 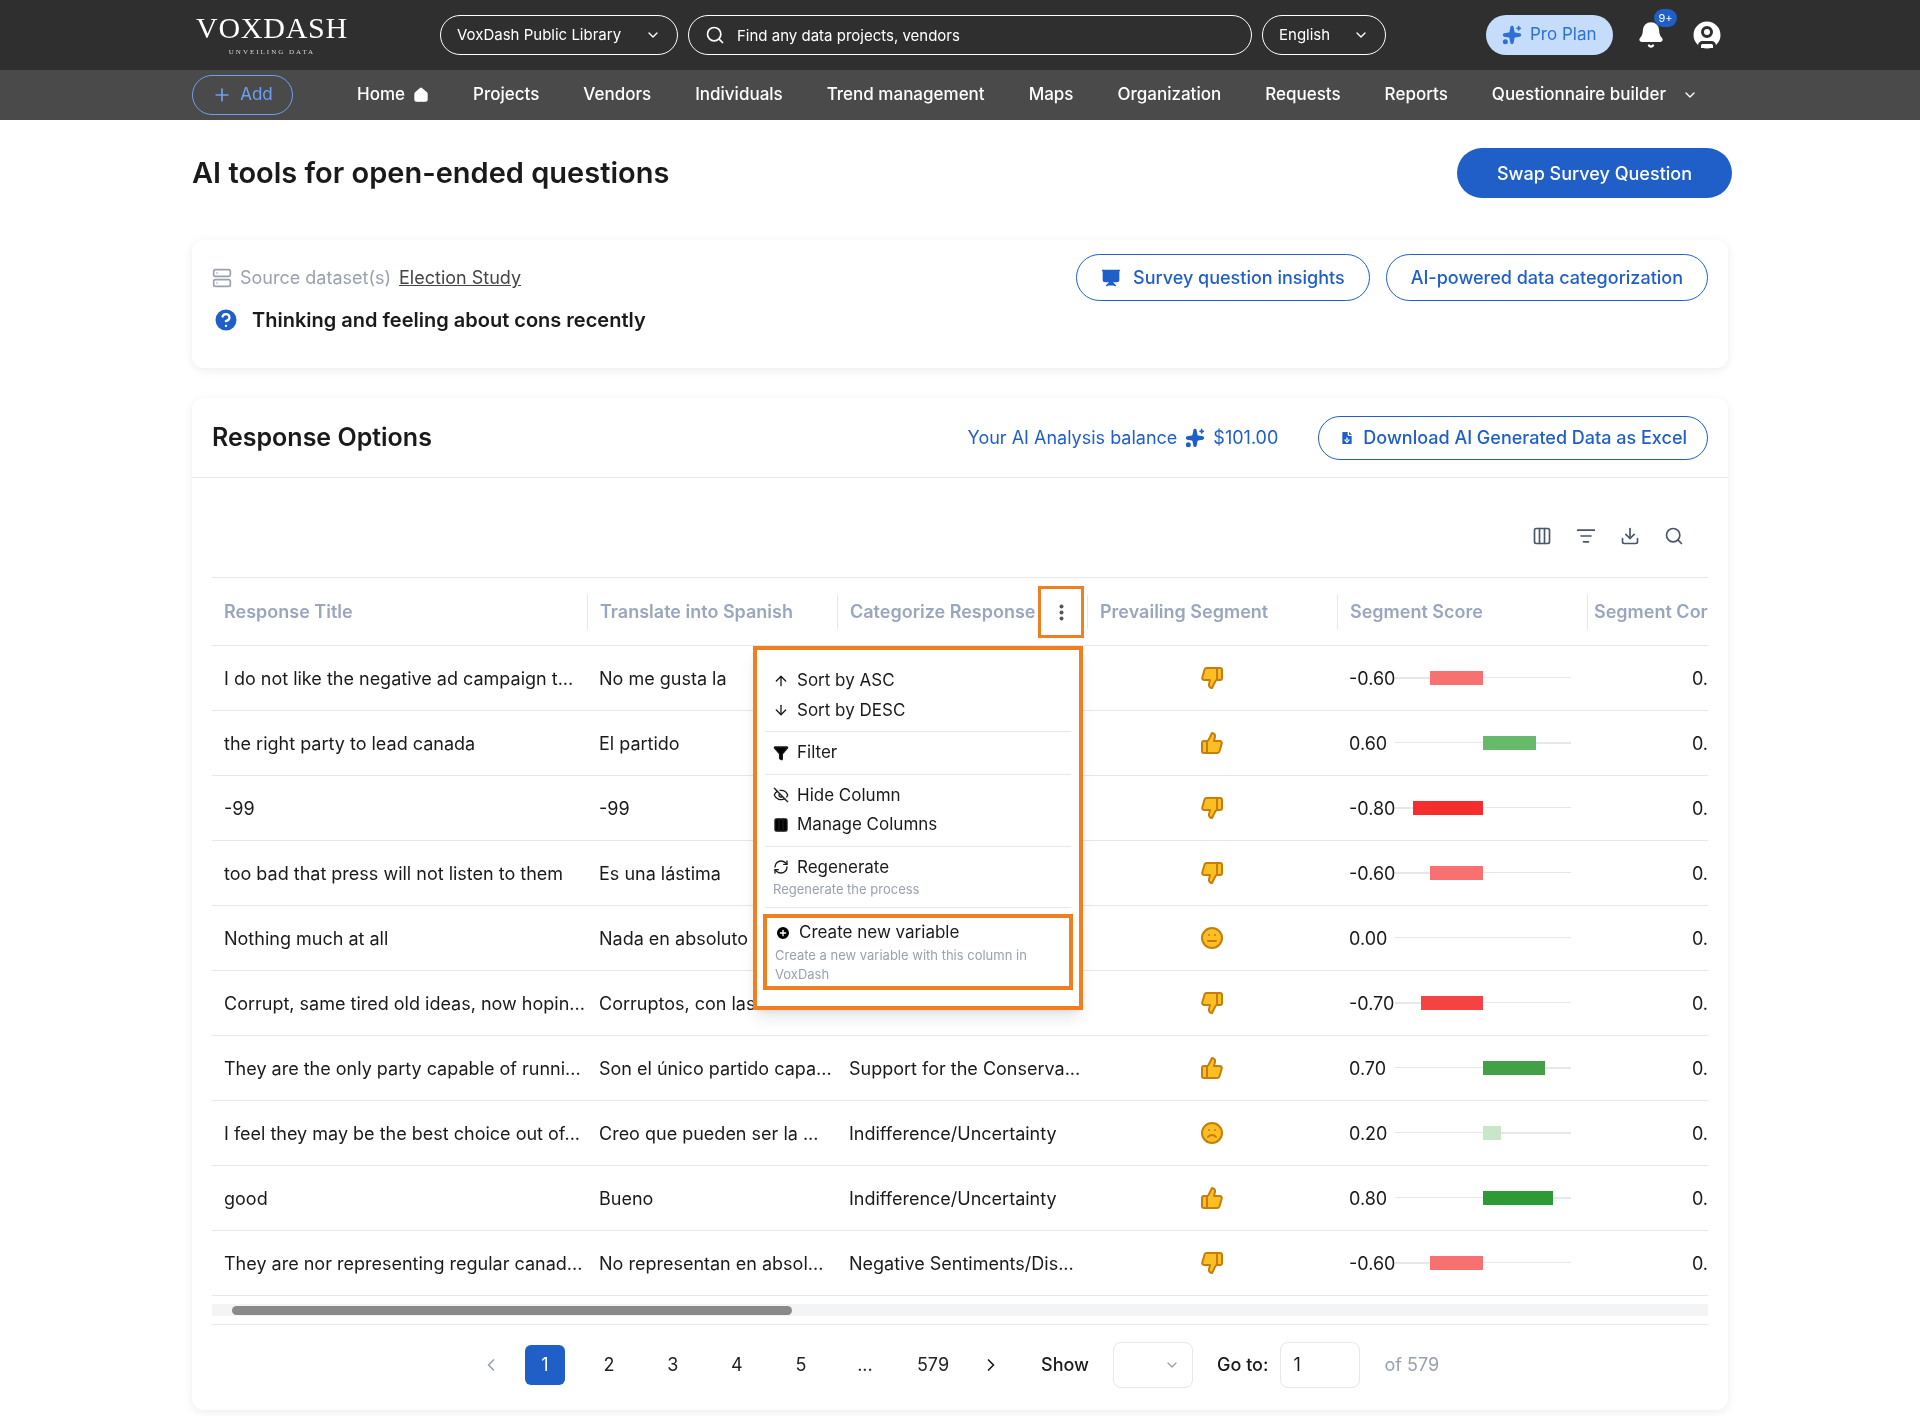 What do you see at coordinates (673, 938) in the screenshot?
I see `table-cell: Nada en absoluto` at bounding box center [673, 938].